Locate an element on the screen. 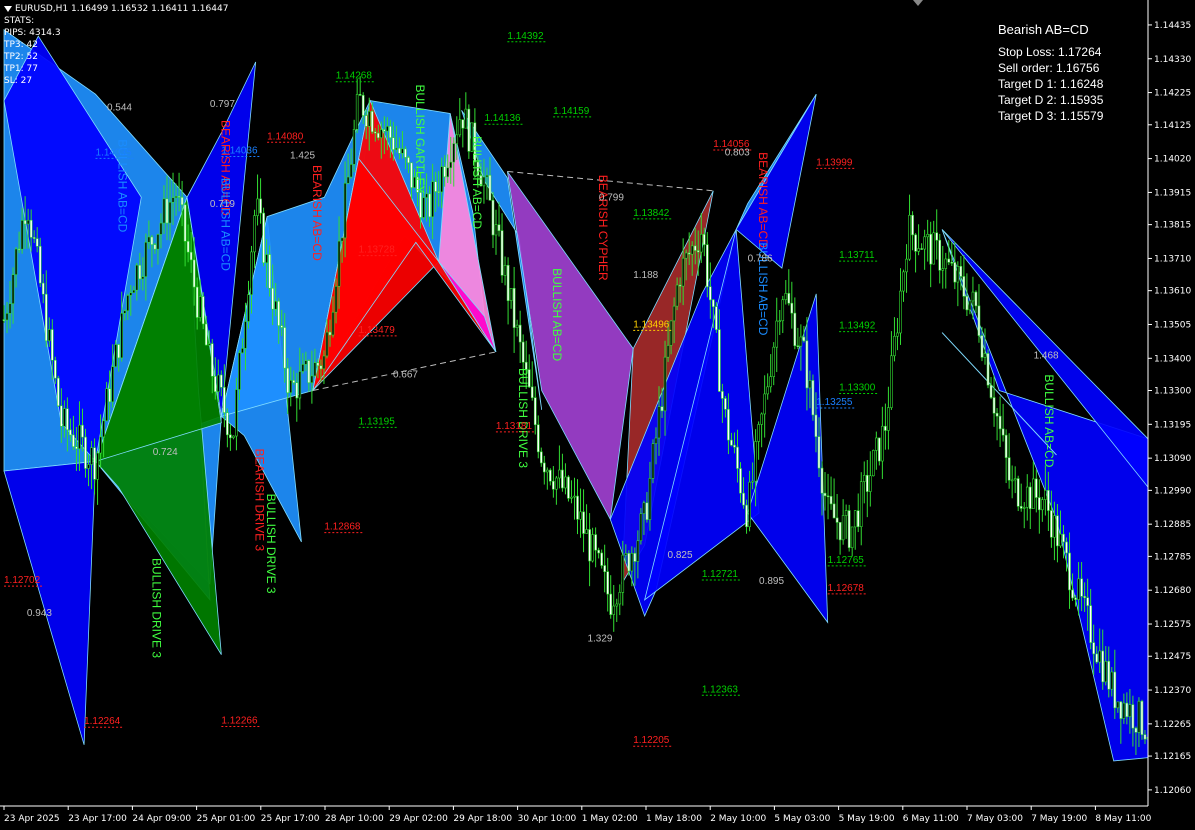  pattern-shape is located at coordinates (49, 602).